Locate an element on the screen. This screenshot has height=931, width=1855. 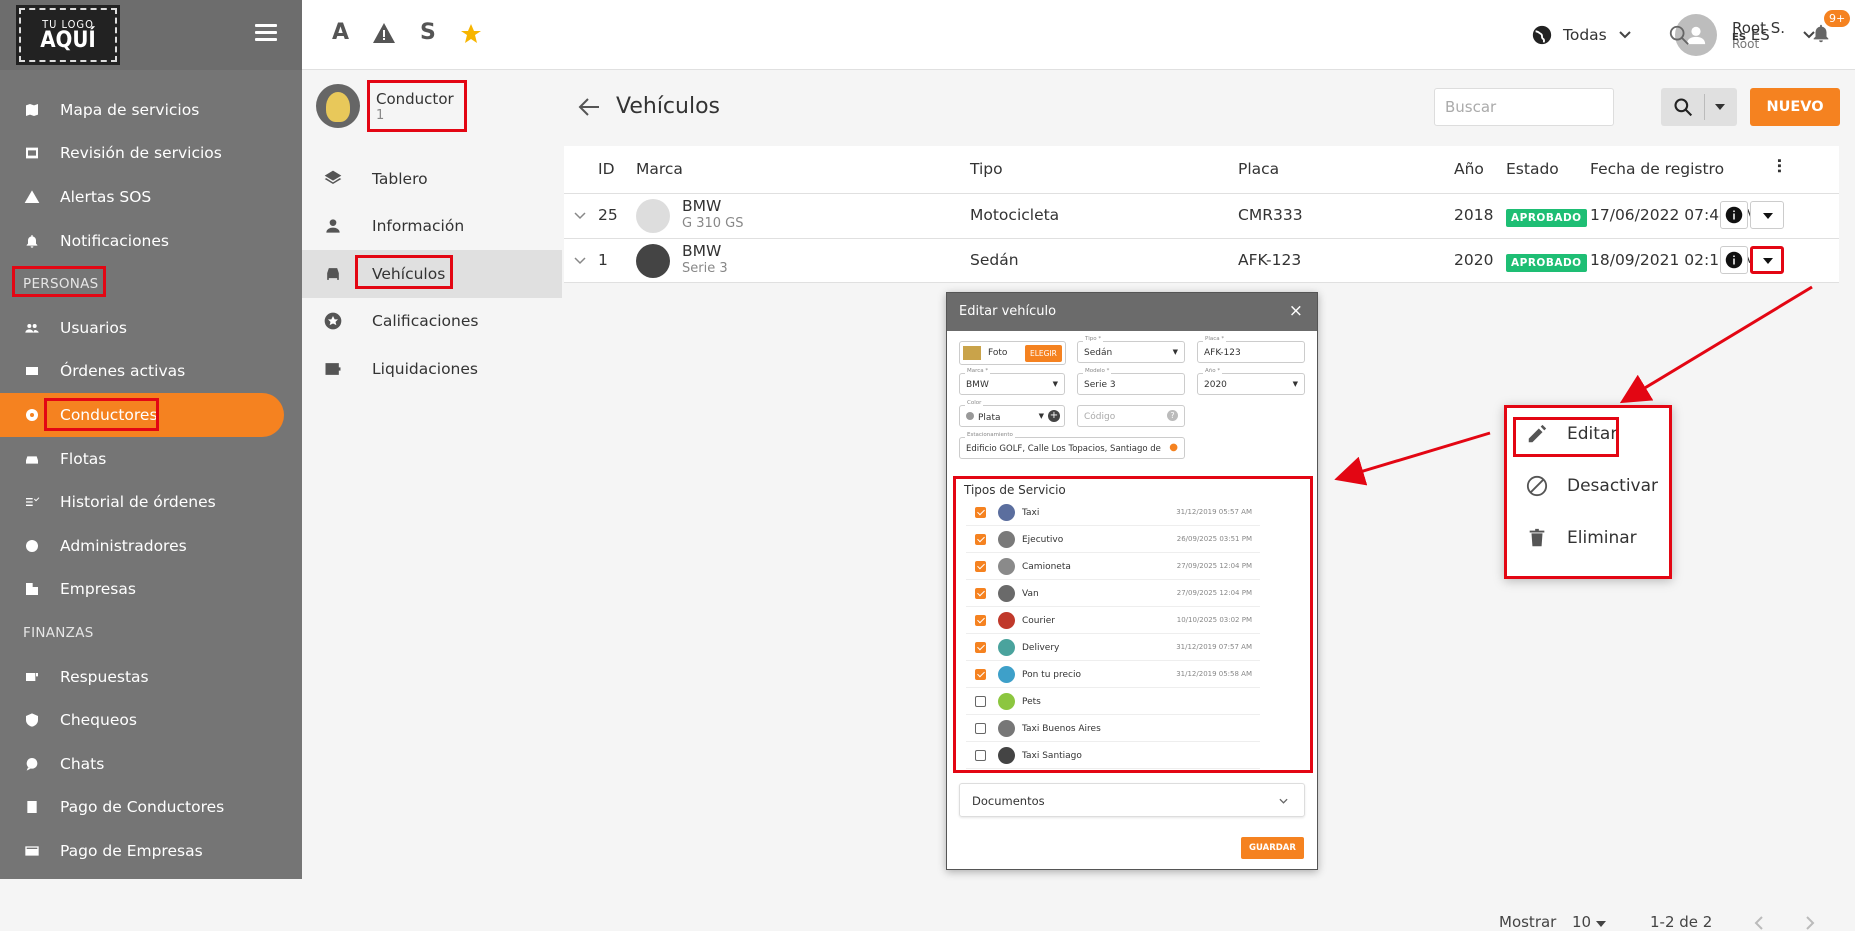
search-button is located at coordinates (1699, 107).